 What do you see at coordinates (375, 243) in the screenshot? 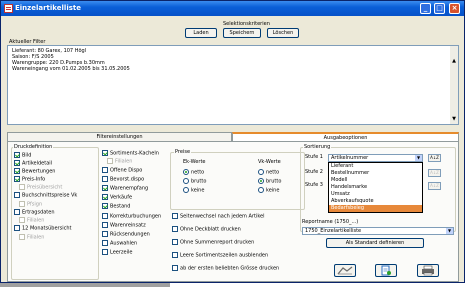
I see `set-default-button: Als Standard definieren` at bounding box center [375, 243].